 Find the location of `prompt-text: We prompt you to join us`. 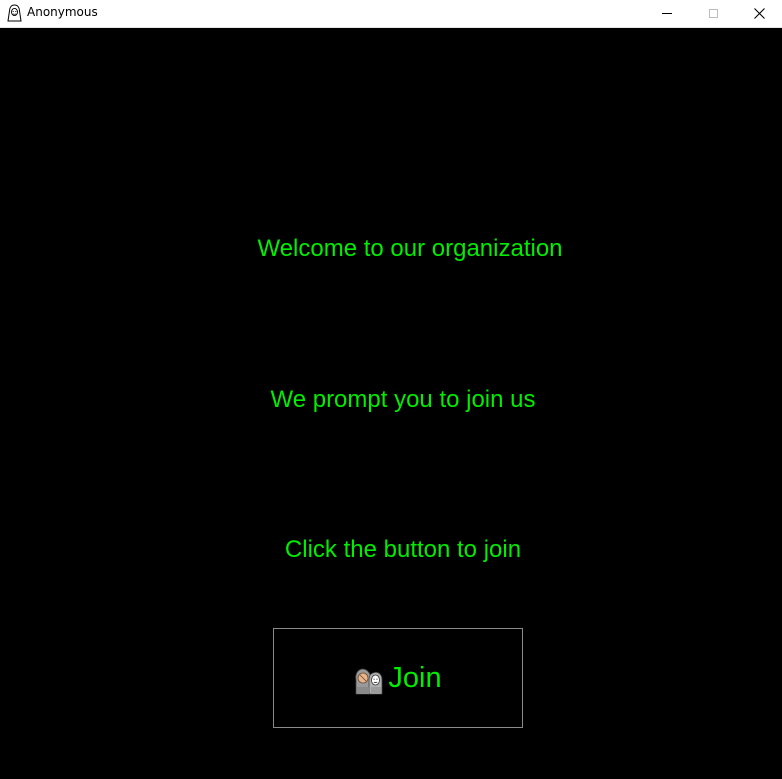

prompt-text: We prompt you to join us is located at coordinates (403, 399).